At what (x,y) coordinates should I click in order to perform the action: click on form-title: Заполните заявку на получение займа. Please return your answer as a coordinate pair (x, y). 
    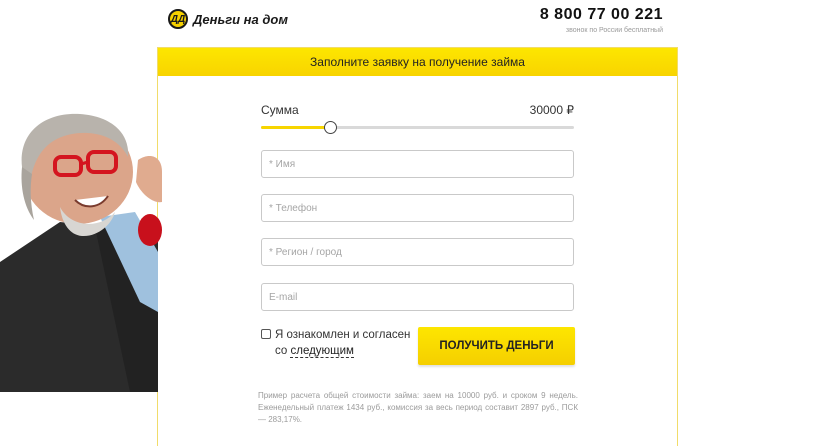
    Looking at the image, I should click on (417, 62).